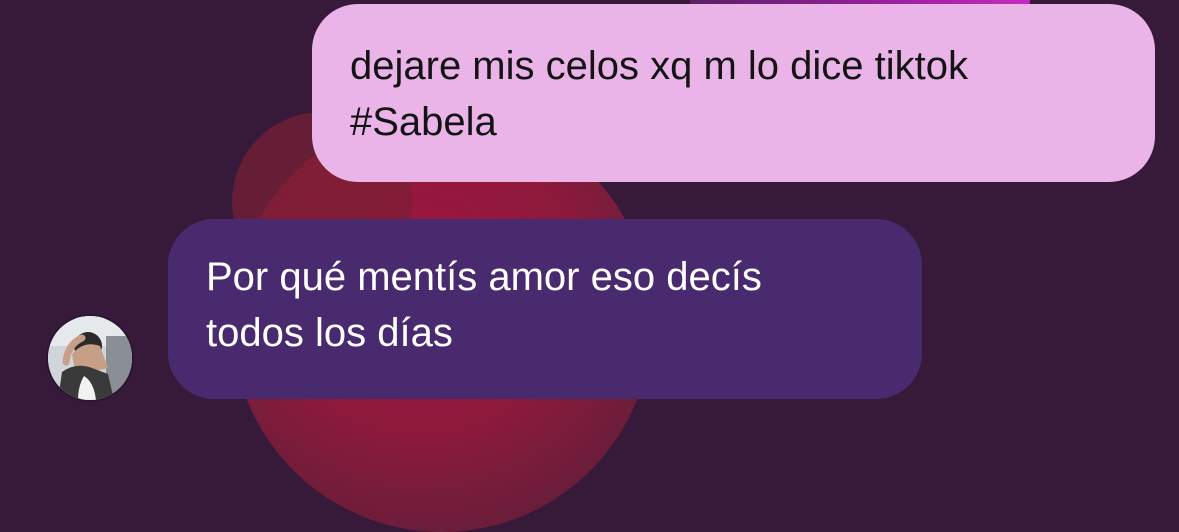  What do you see at coordinates (423, 122) in the screenshot?
I see `message-text-line: #Sabela` at bounding box center [423, 122].